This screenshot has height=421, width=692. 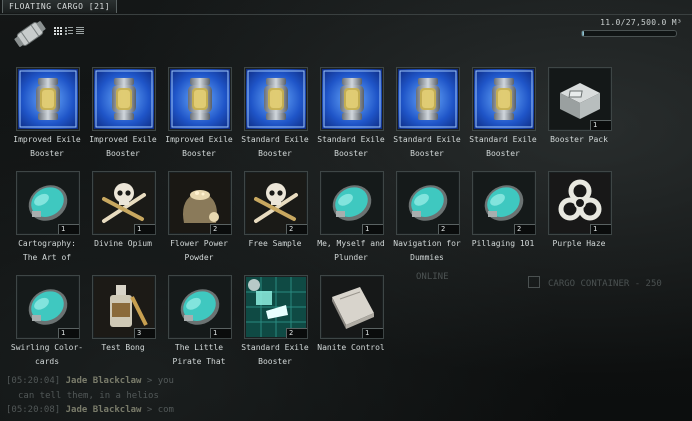 I want to click on inventory-item: 2 Flower Power Powder, so click(x=204, y=222).